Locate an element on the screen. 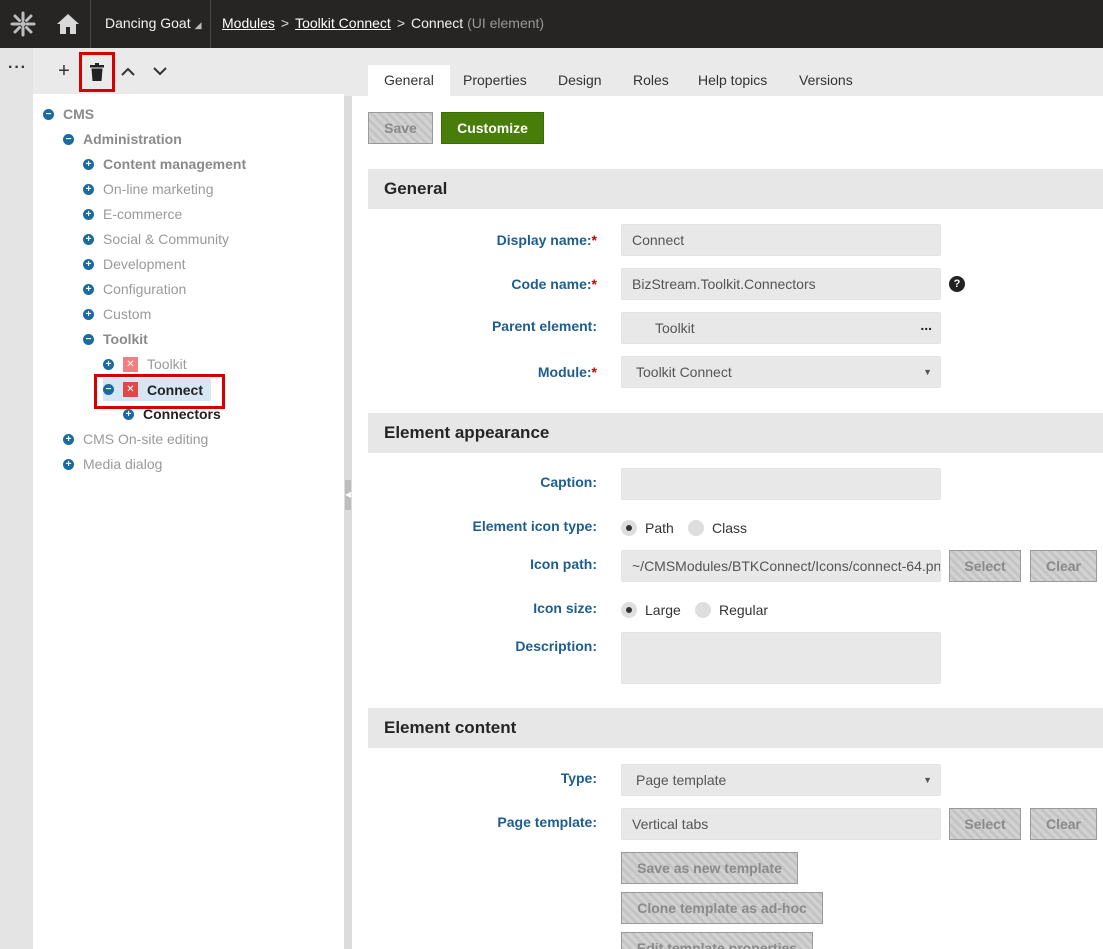 This screenshot has height=949, width=1103. tree-node-cms: − CMS is located at coordinates (68, 114).